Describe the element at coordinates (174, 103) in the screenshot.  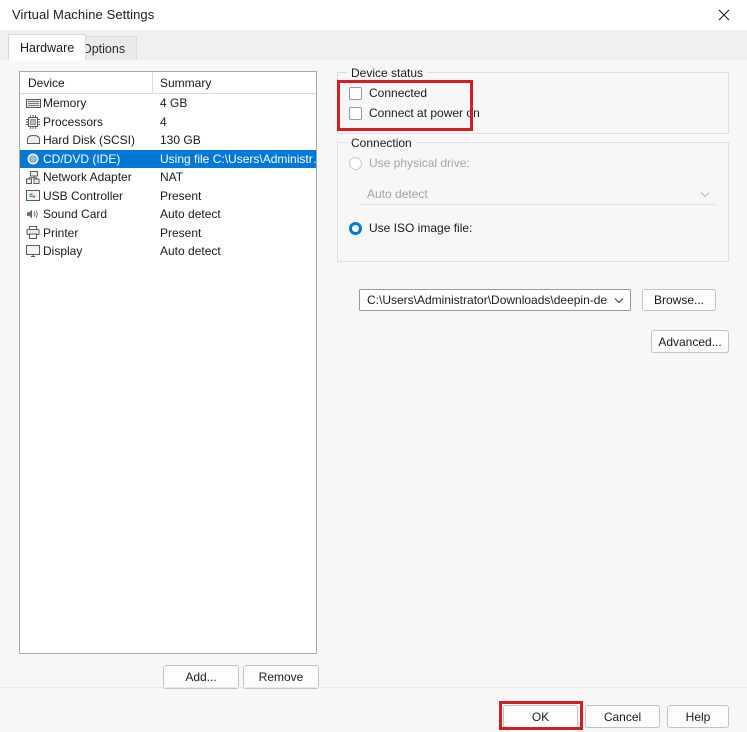
I see `device-summary: 4 GB` at that location.